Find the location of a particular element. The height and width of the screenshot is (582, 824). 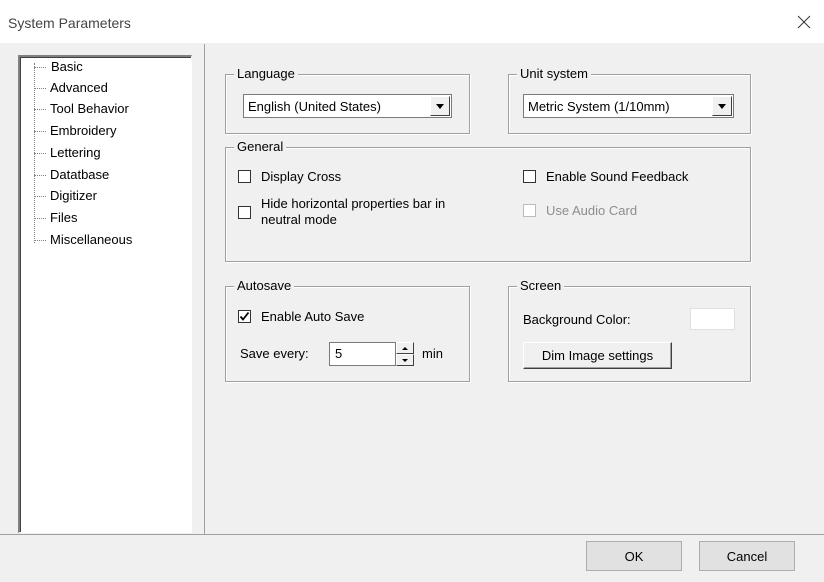

tree-item-embroidery: Embroidery is located at coordinates (75, 131).